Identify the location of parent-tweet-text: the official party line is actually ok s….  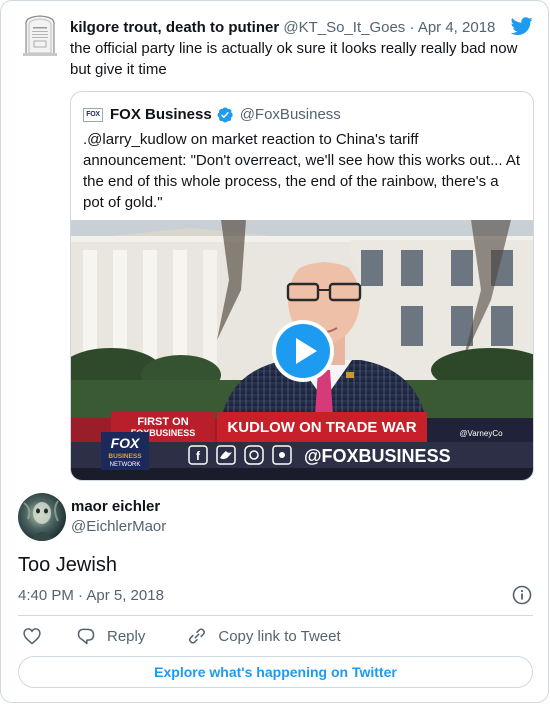
(294, 59).